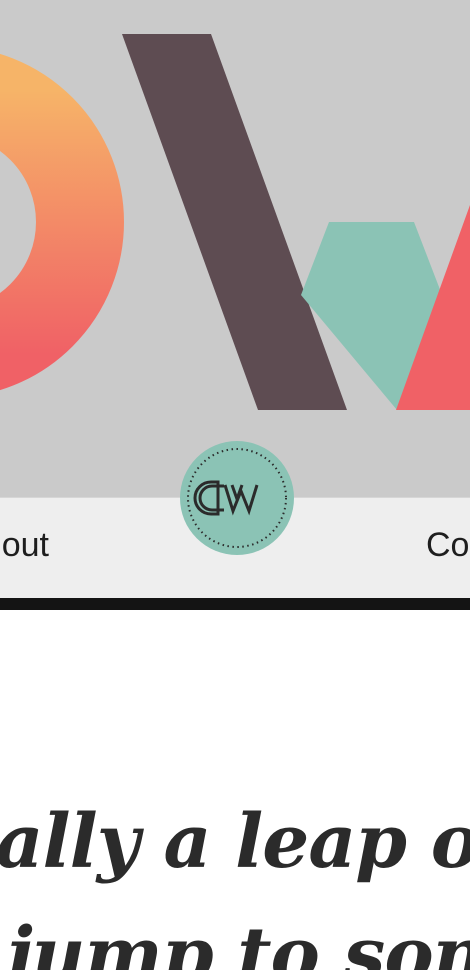 The width and height of the screenshot is (470, 970). Describe the element at coordinates (235, 941) in the screenshot. I see `quote-line-2: ou jump to som` at that location.